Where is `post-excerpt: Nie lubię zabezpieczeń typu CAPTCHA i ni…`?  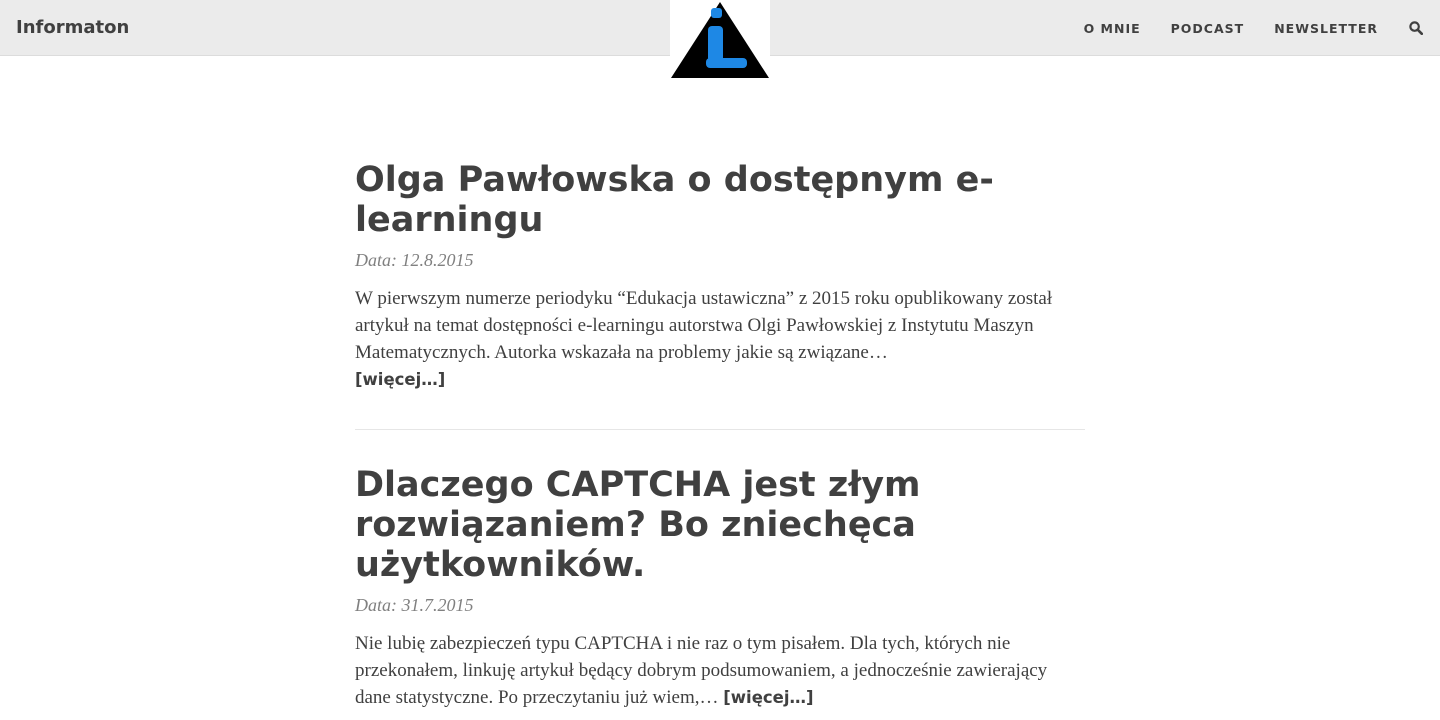
post-excerpt: Nie lubię zabezpieczeń typu CAPTCHA i ni… is located at coordinates (720, 670).